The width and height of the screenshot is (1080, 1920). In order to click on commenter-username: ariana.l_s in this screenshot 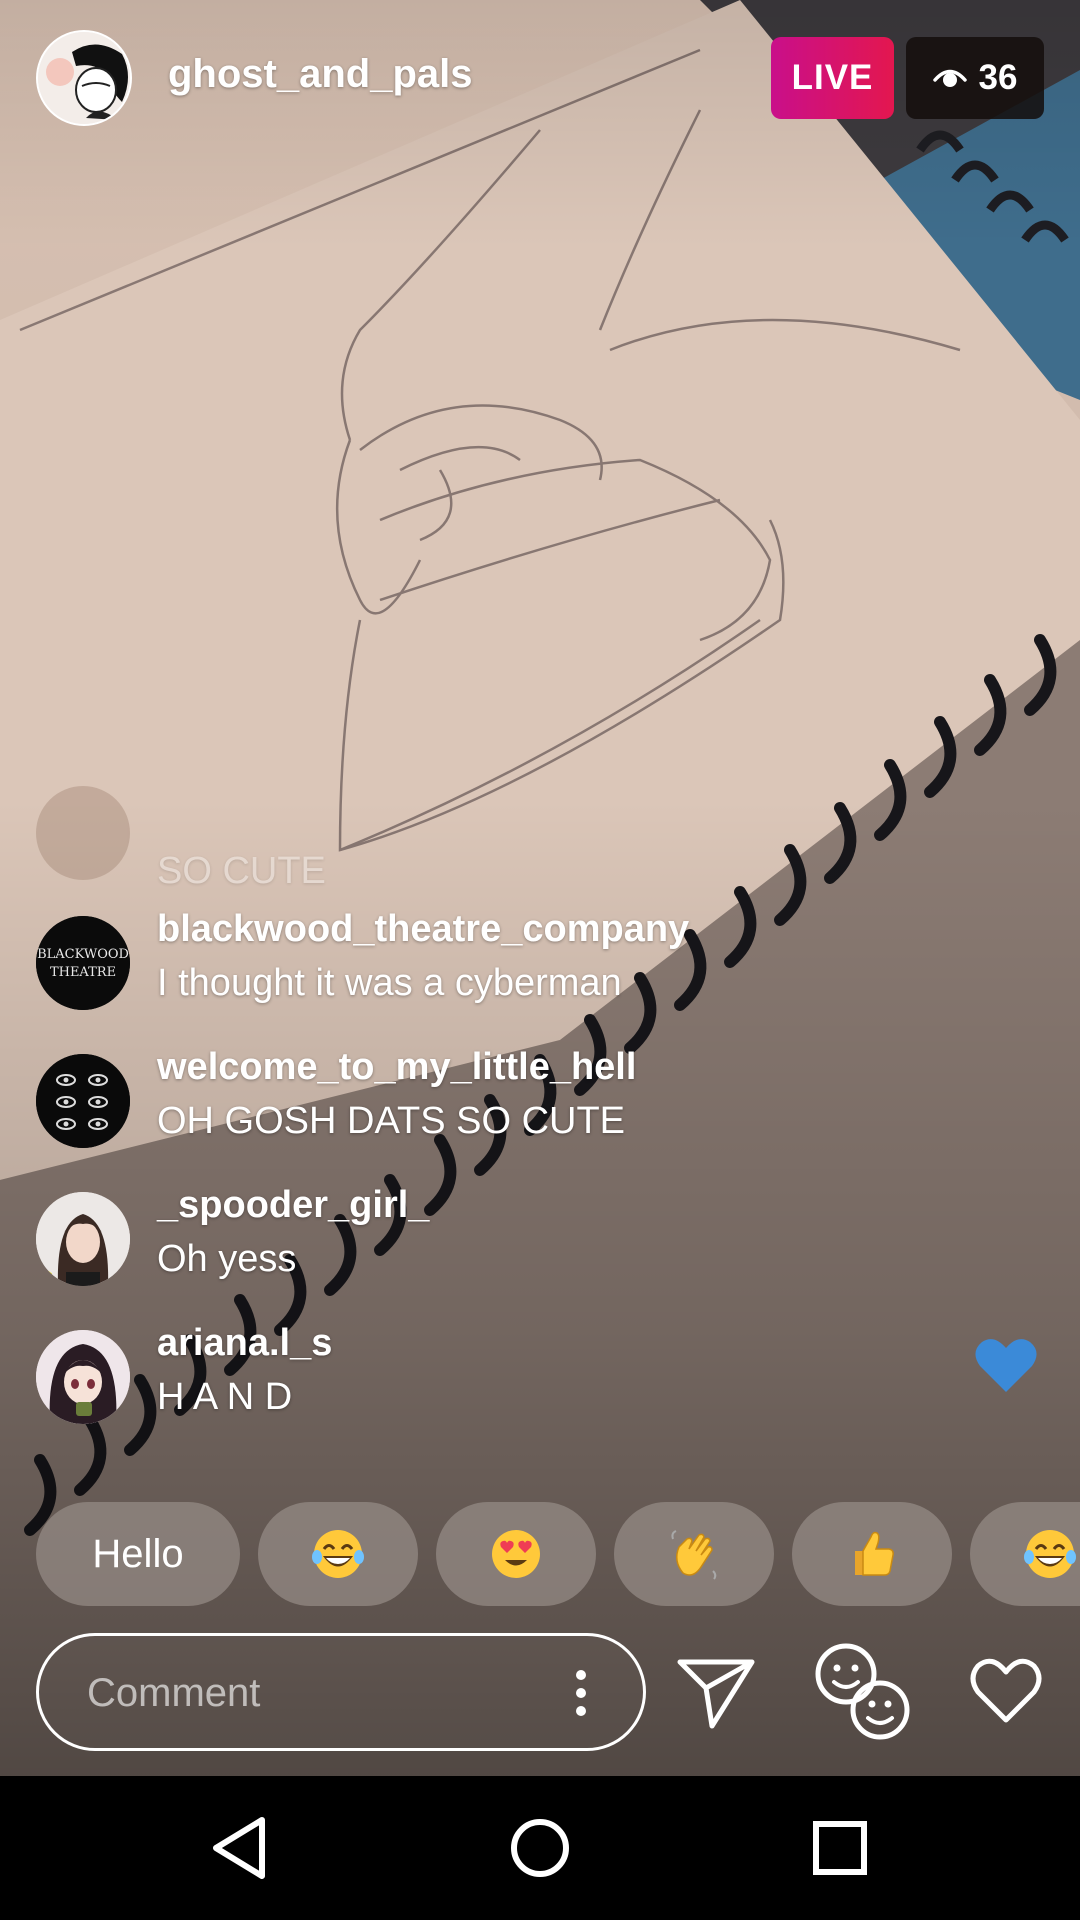, I will do `click(244, 1343)`.